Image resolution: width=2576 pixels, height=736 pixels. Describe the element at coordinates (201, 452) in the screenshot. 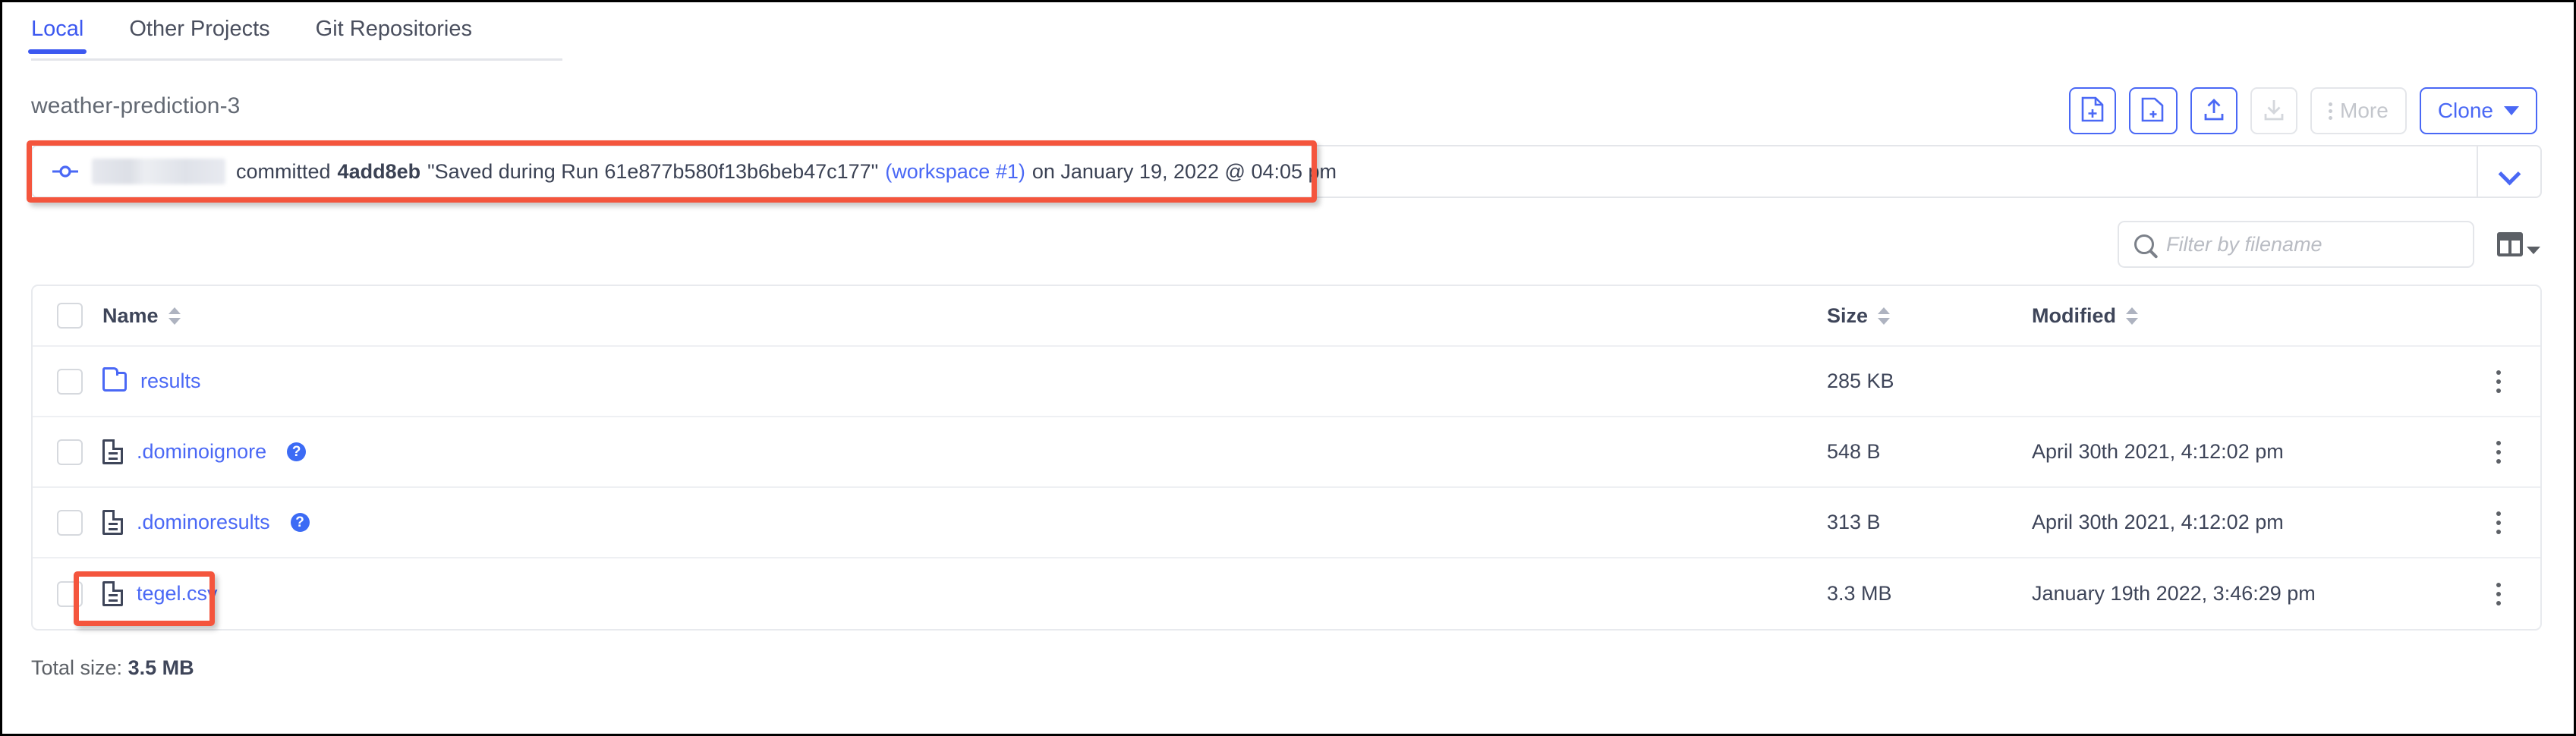

I see `file-link: .dominoignore` at that location.